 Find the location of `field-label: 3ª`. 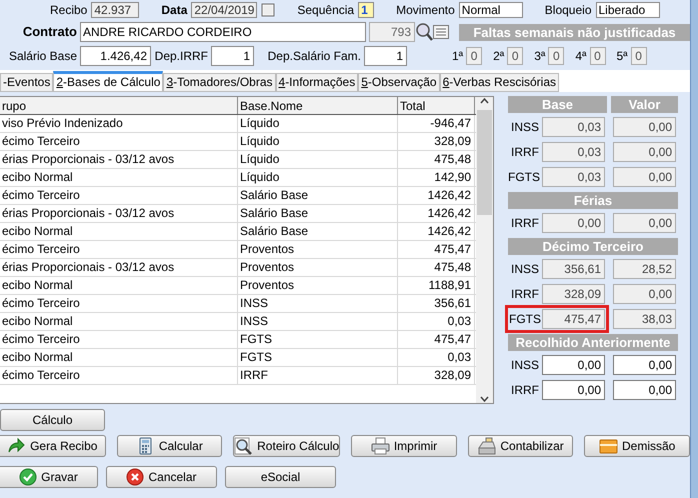

field-label: 3ª is located at coordinates (540, 56).